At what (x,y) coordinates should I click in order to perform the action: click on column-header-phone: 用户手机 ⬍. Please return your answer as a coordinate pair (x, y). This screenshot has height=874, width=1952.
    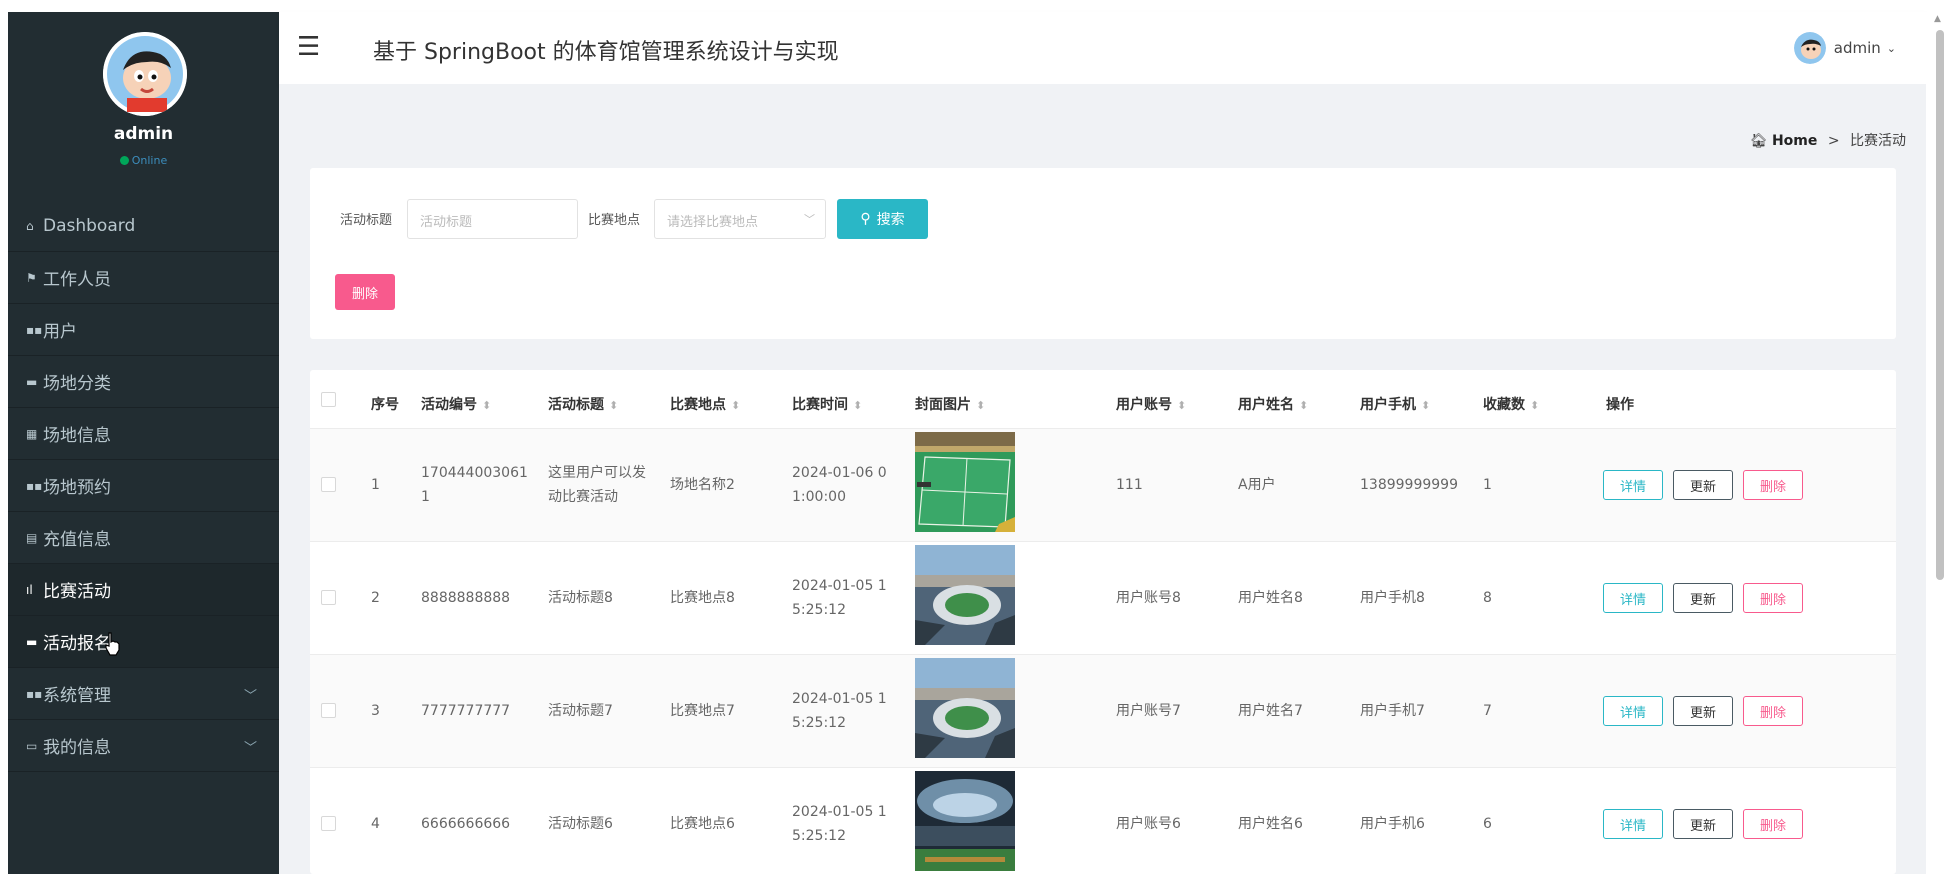
    Looking at the image, I should click on (1395, 404).